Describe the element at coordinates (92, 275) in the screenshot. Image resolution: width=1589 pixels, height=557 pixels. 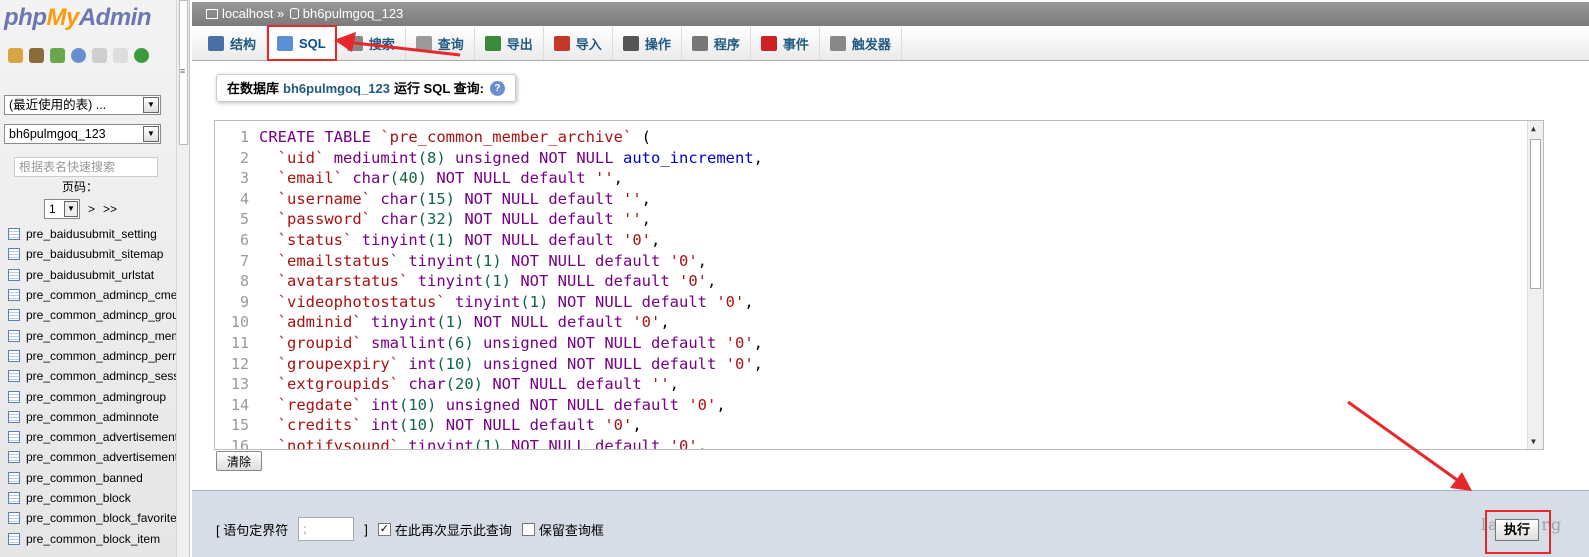
I see `table-list-item: pre_baidusubmit_urlstat` at that location.